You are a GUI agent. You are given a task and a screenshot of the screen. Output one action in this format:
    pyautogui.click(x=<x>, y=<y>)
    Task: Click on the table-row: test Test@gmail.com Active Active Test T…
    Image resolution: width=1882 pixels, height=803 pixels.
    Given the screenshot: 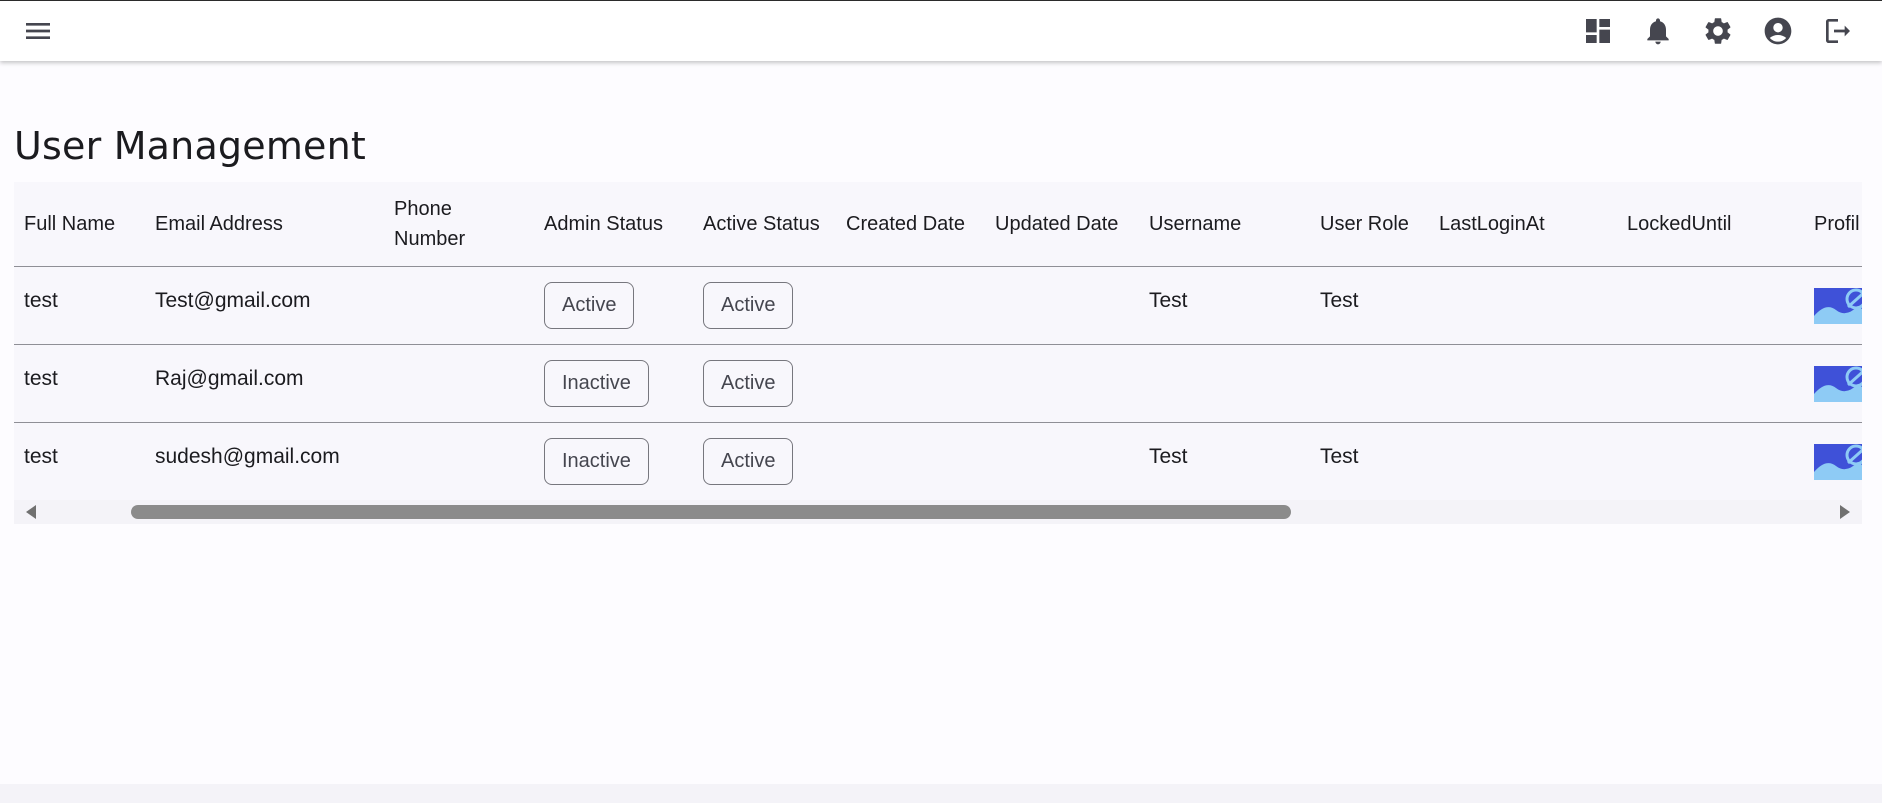 What is the action you would take?
    pyautogui.click(x=938, y=305)
    